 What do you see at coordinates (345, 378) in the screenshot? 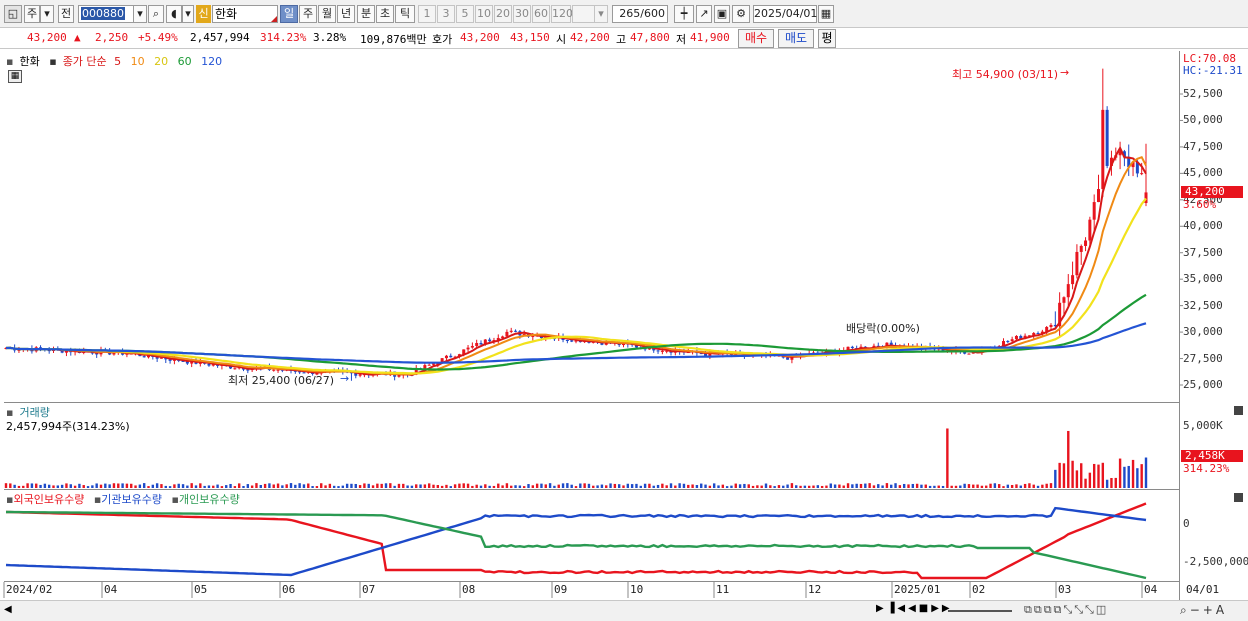
I see `arrow-right-icon: →` at bounding box center [345, 378].